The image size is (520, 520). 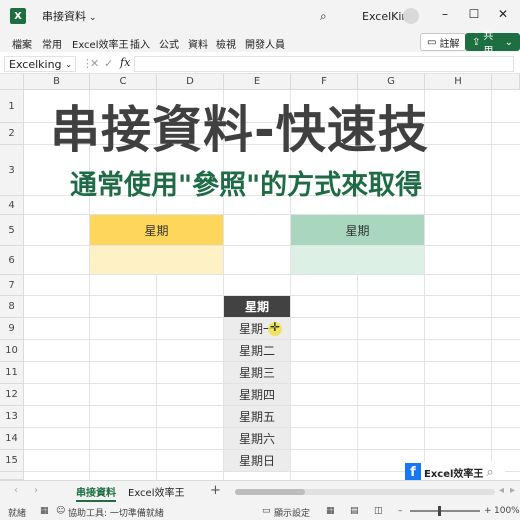 I want to click on zoom-slider-knob, so click(x=439, y=511).